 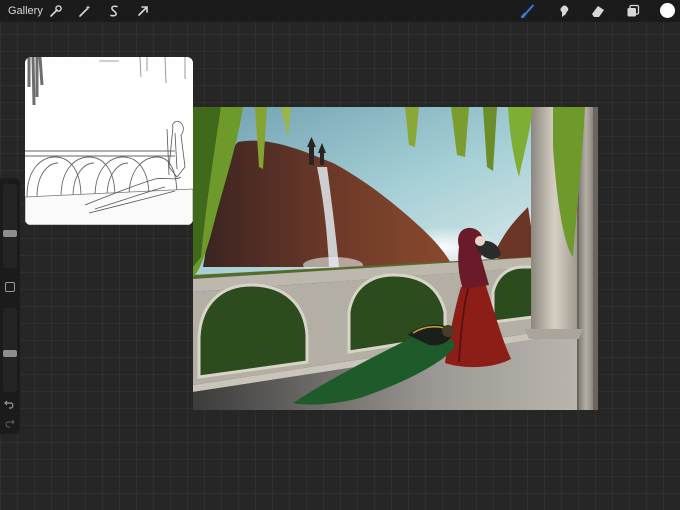 I want to click on actions-button, so click(x=56, y=11).